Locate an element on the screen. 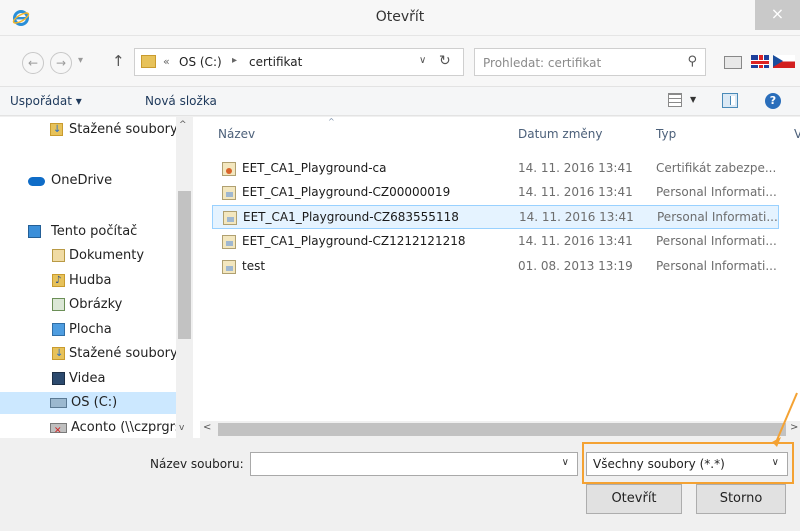 Image resolution: width=800 pixels, height=531 pixels. sidebar-scrollbar: ^ v is located at coordinates (184, 277).